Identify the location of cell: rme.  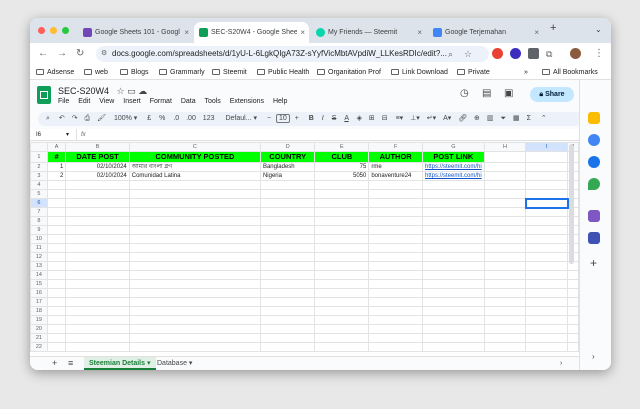
(395, 167).